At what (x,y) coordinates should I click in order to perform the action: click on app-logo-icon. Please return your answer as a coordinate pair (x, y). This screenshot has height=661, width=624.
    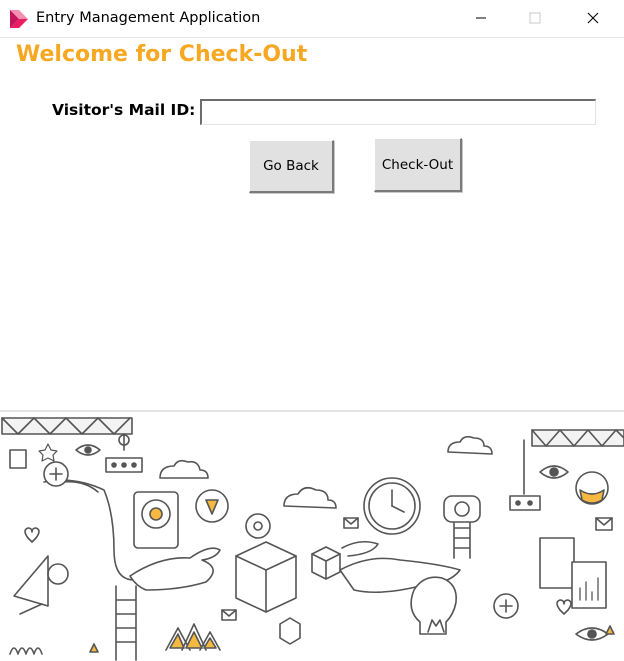
    Looking at the image, I should click on (19, 19).